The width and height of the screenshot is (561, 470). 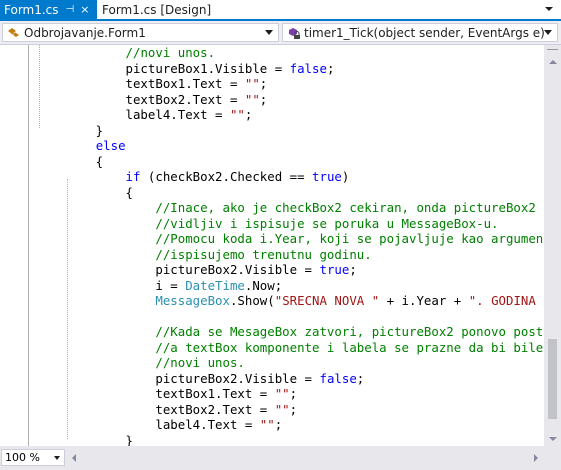 What do you see at coordinates (84, 192) in the screenshot?
I see `code-token: {` at bounding box center [84, 192].